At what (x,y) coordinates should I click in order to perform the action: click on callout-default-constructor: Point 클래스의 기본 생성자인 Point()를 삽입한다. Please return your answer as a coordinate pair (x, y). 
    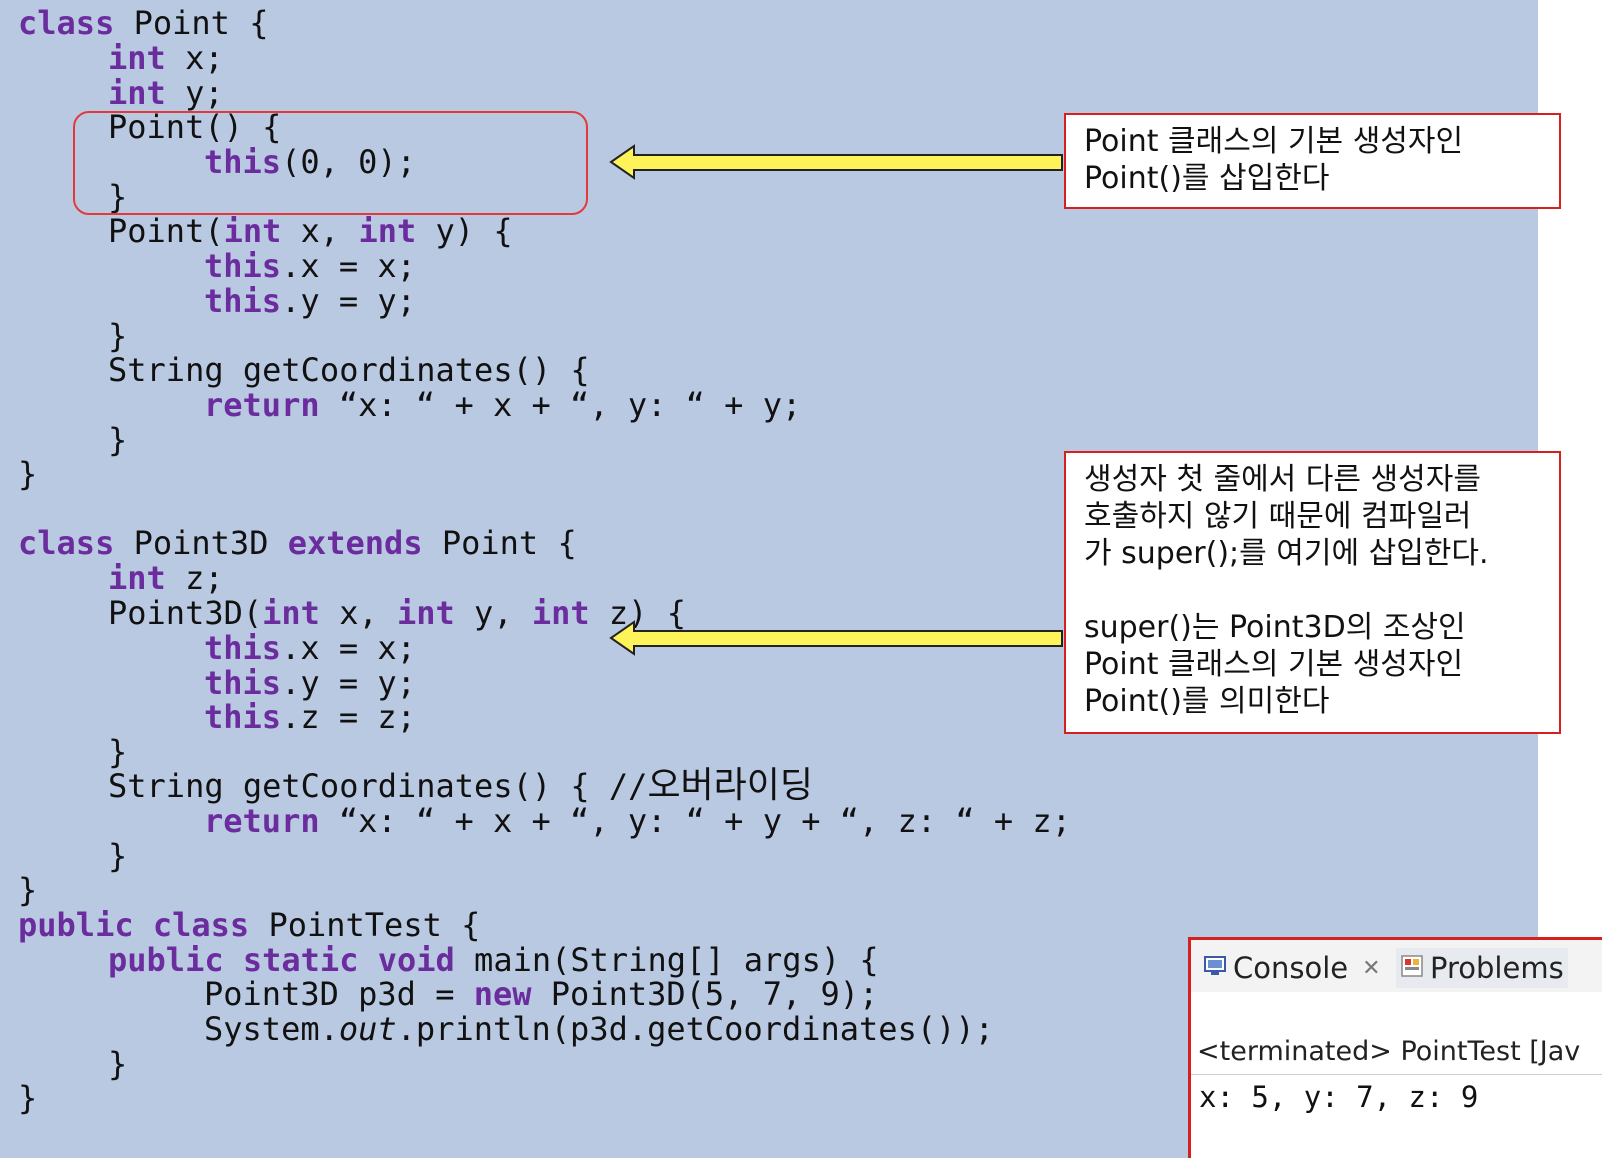
    Looking at the image, I should click on (1312, 161).